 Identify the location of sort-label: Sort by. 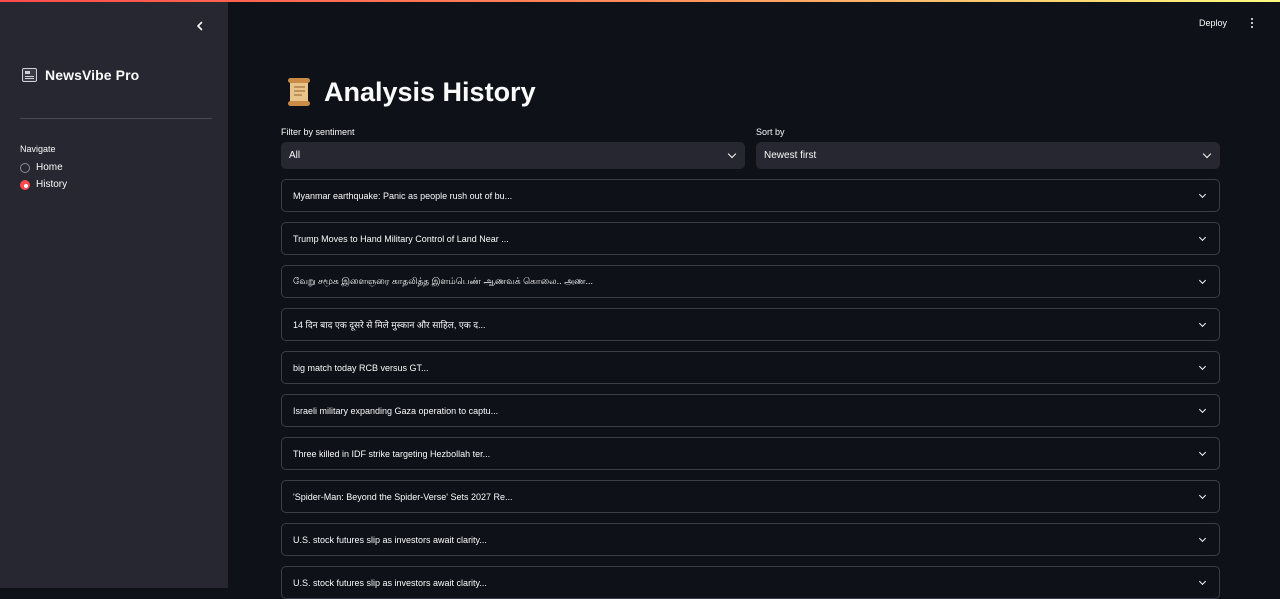
(770, 132).